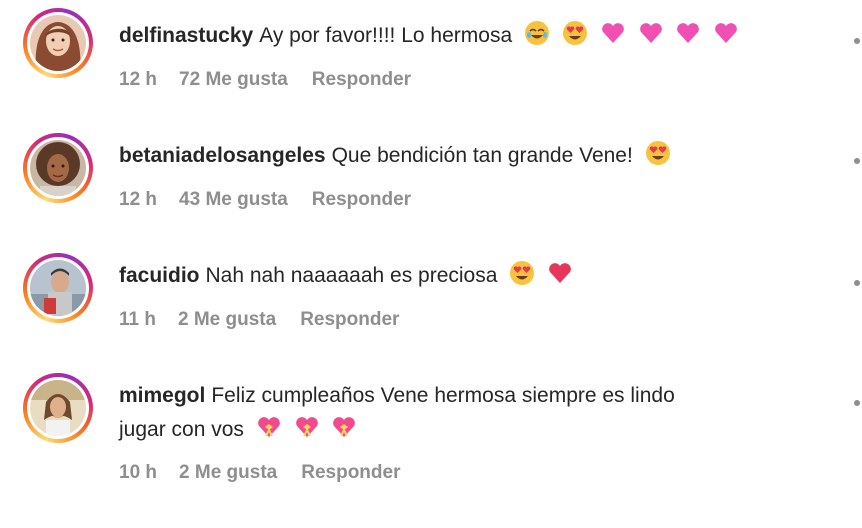 This screenshot has width=862, height=528. What do you see at coordinates (233, 200) in the screenshot?
I see `likes-count: 43 Me gusta` at bounding box center [233, 200].